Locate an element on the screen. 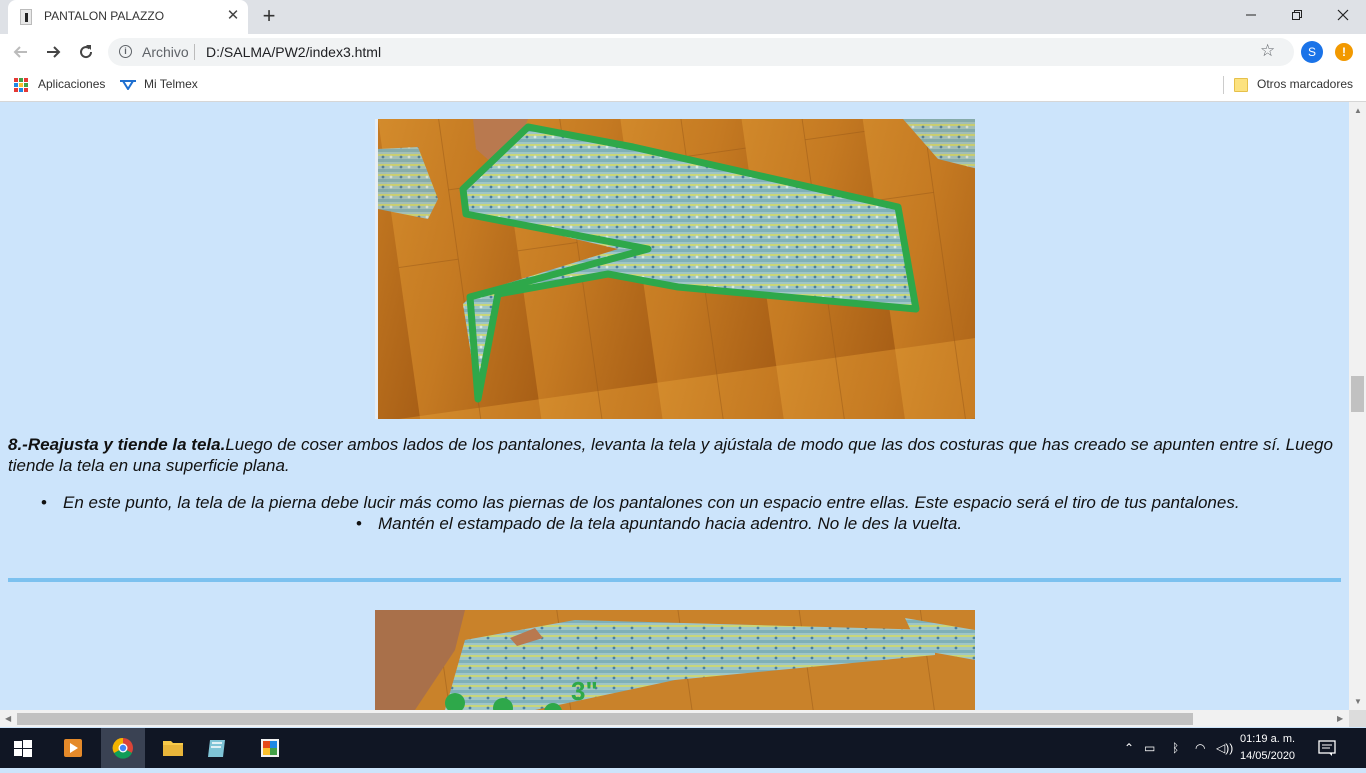 The width and height of the screenshot is (1366, 773). scroll-left-icon: ◀ is located at coordinates (8, 718).